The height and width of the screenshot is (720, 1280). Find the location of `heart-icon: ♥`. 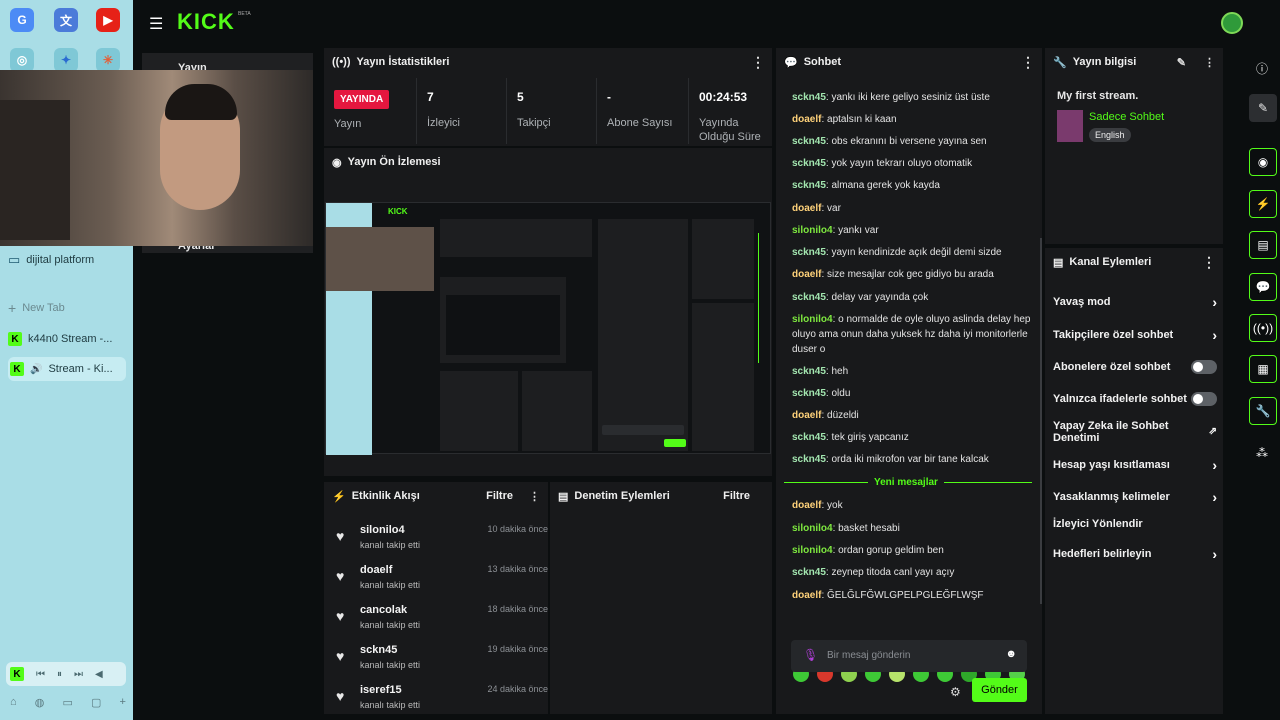

heart-icon: ♥ is located at coordinates (340, 536).